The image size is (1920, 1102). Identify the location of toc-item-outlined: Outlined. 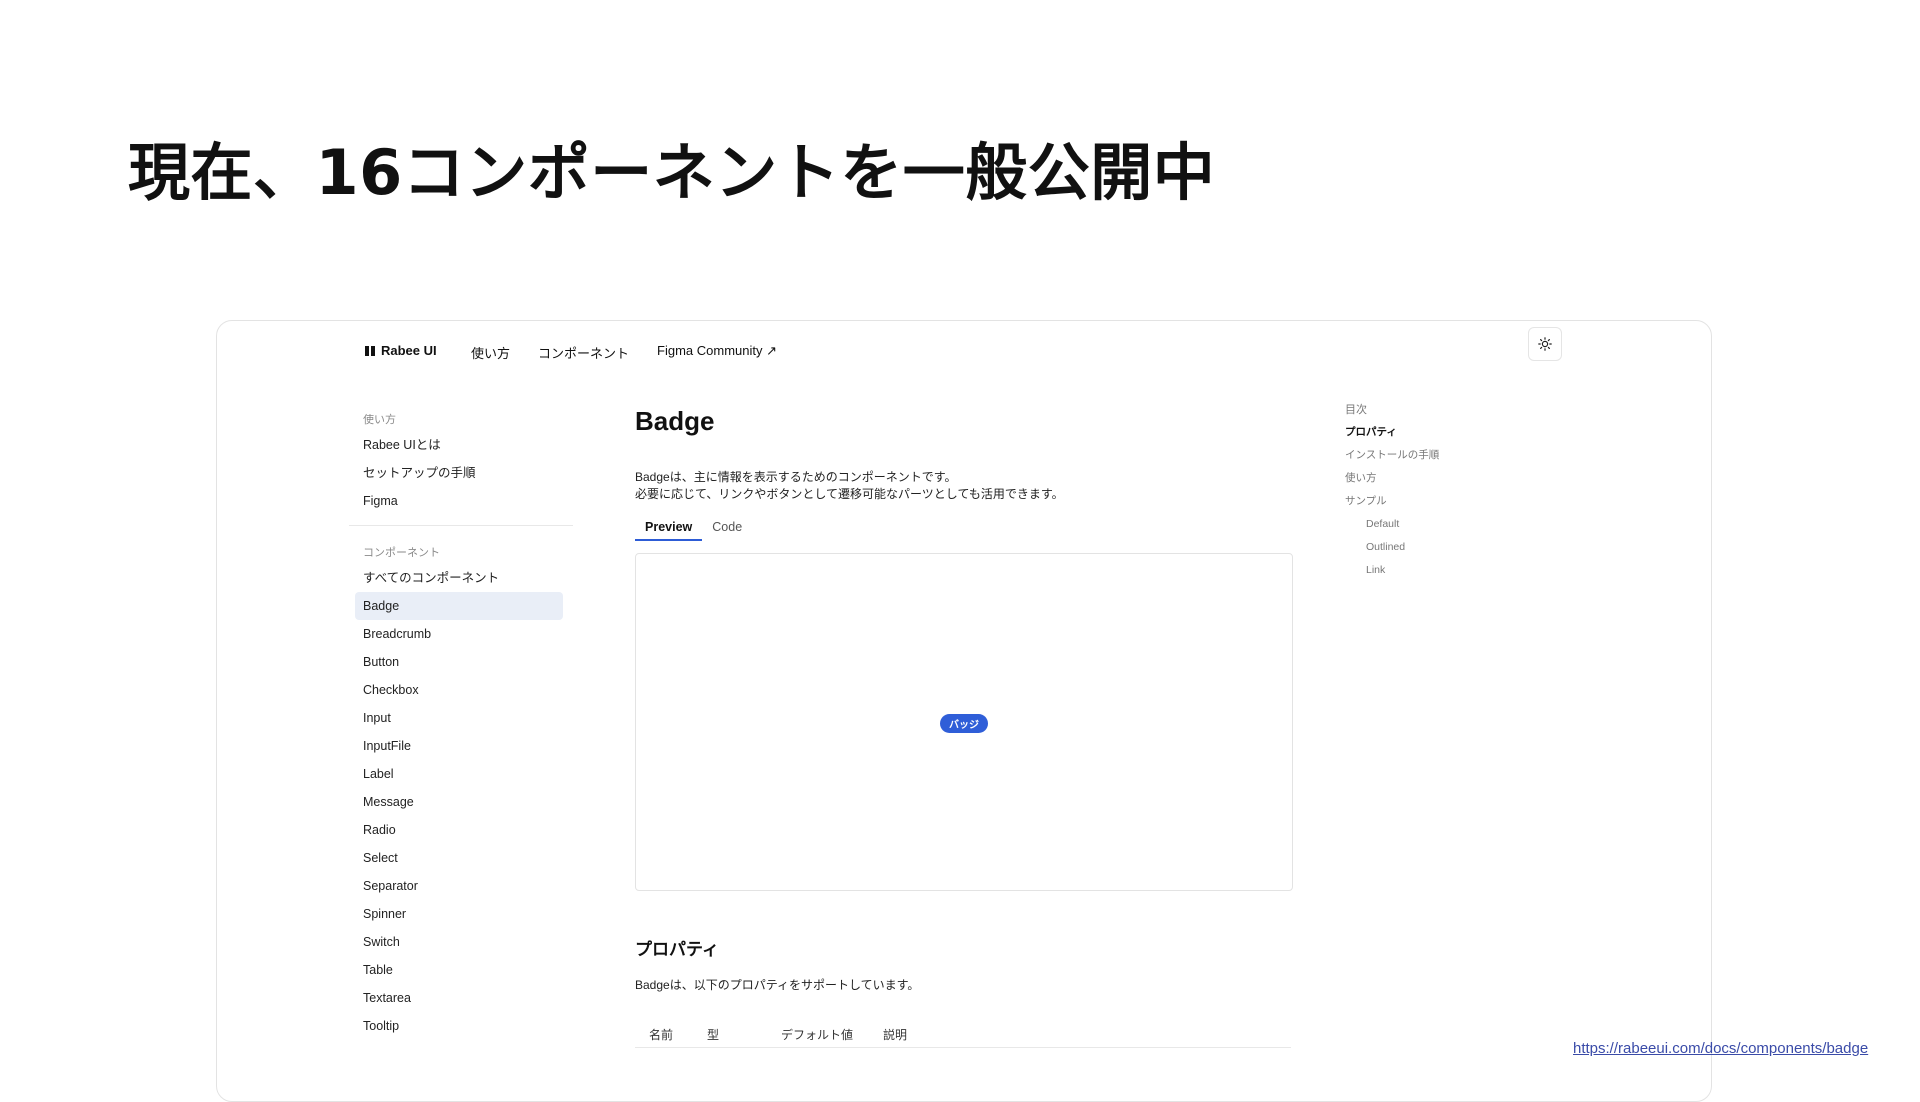
(1425, 547).